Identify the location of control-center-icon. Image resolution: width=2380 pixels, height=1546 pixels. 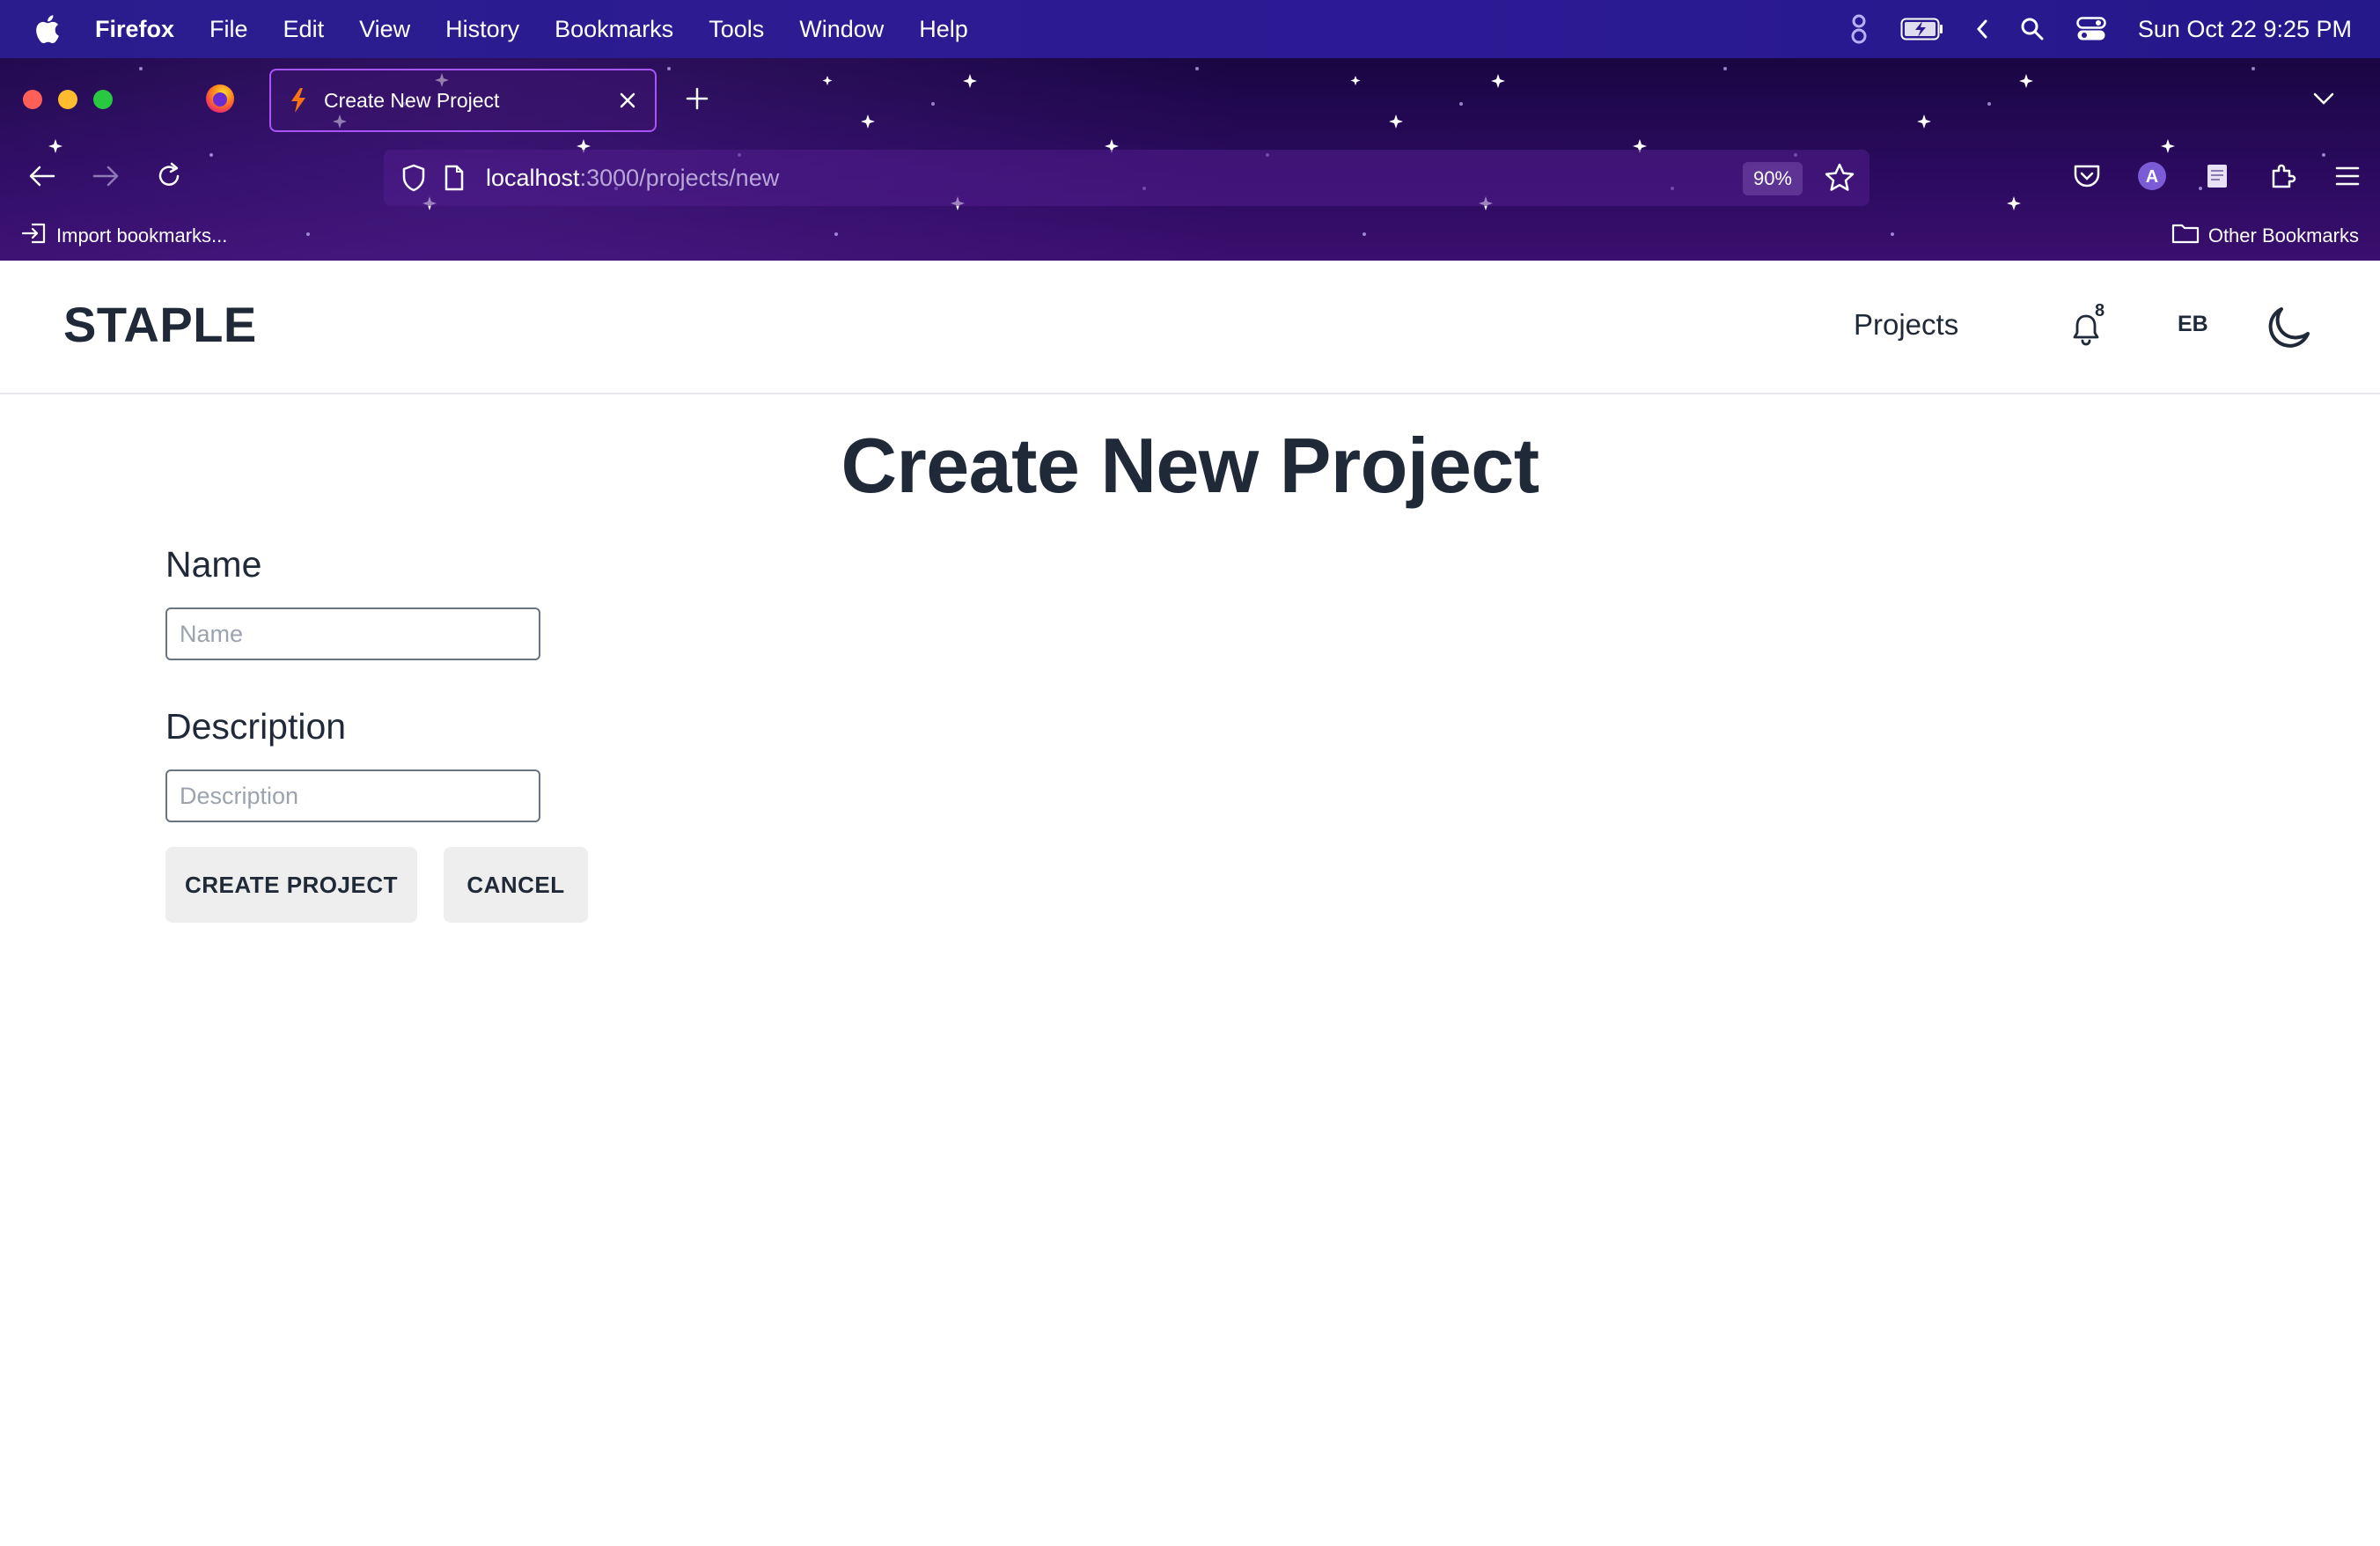
(2091, 29).